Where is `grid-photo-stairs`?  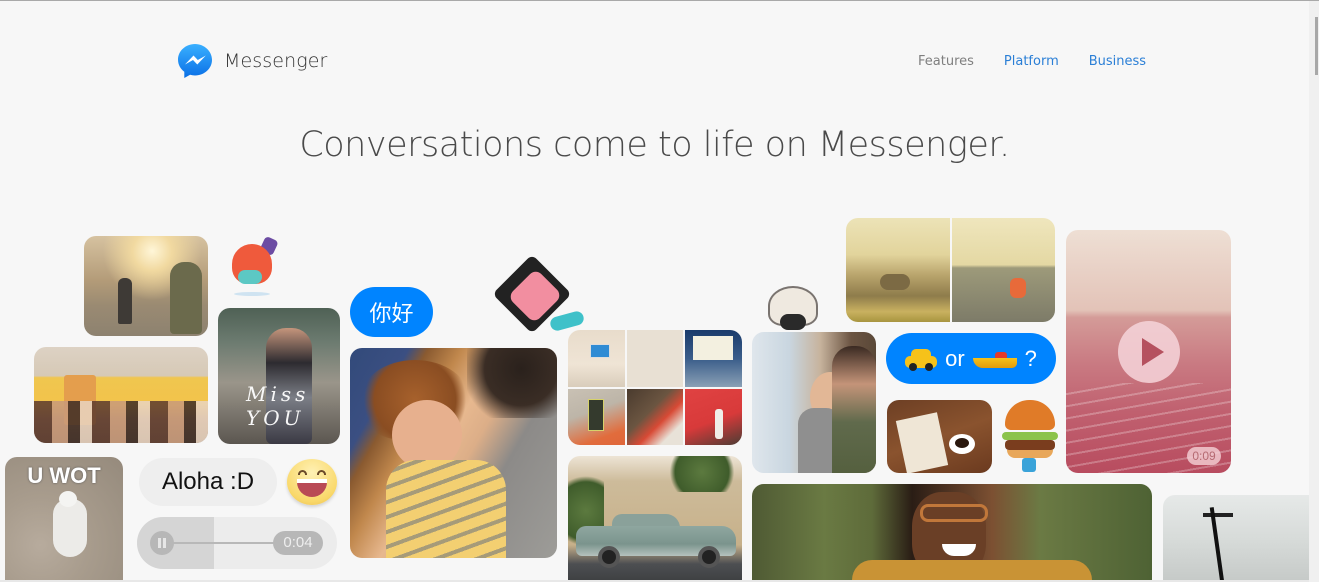
grid-photo-stairs is located at coordinates (655, 416).